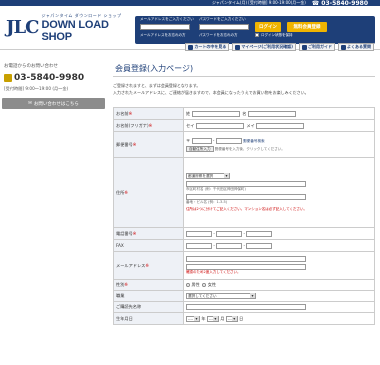 Image resolution: width=380 pixels, height=365 pixels. What do you see at coordinates (30, 103) in the screenshot?
I see `mail-icon: ✉` at bounding box center [30, 103].